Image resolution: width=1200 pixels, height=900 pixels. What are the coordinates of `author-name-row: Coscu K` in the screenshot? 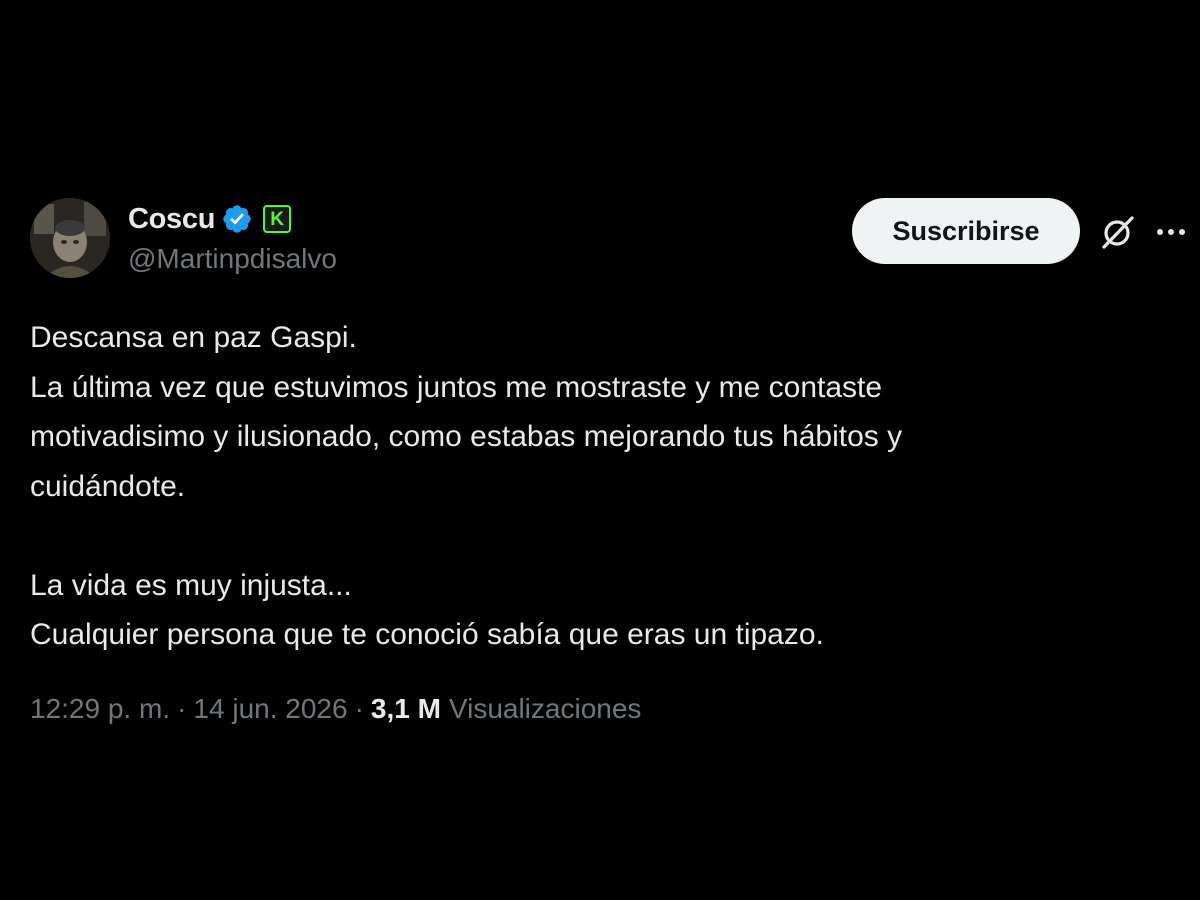 It's located at (210, 219).